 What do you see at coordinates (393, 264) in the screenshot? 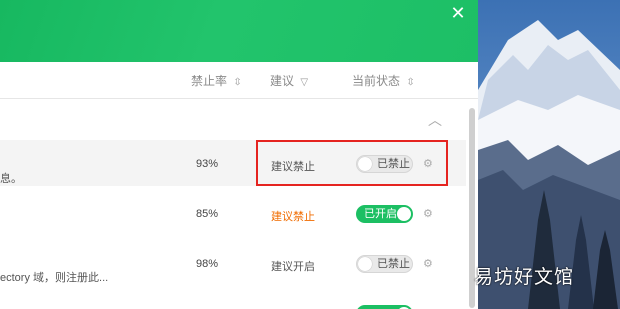
I see `toggle-label: 已禁止` at bounding box center [393, 264].